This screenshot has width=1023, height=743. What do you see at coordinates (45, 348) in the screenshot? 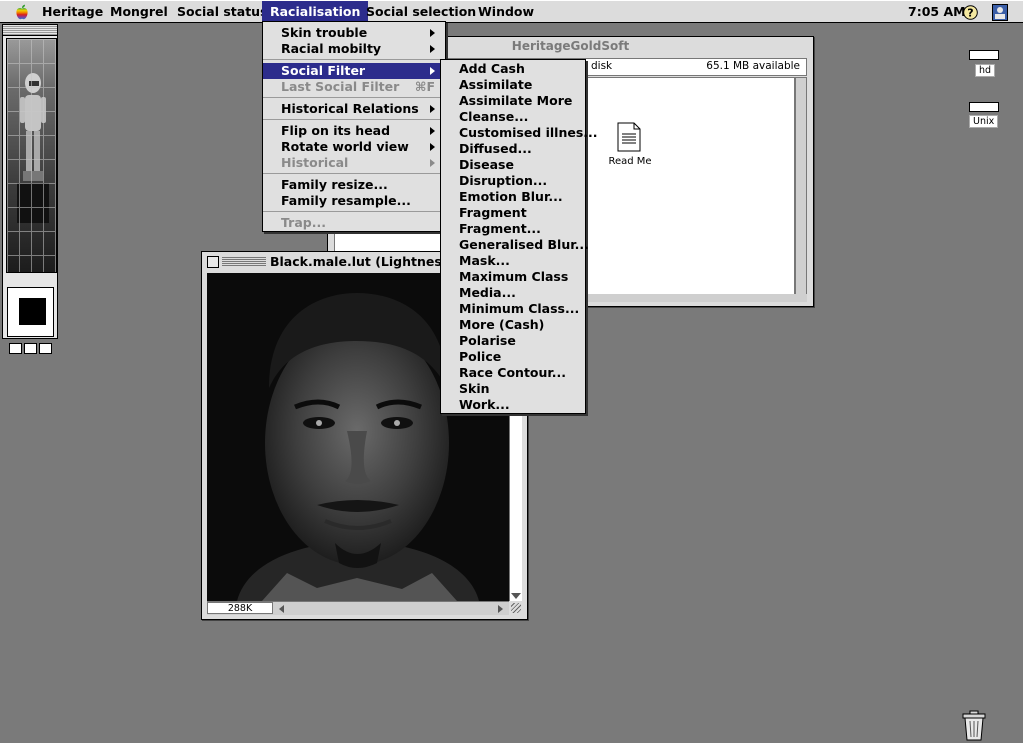
I see `palette-fullscreen-icon` at bounding box center [45, 348].